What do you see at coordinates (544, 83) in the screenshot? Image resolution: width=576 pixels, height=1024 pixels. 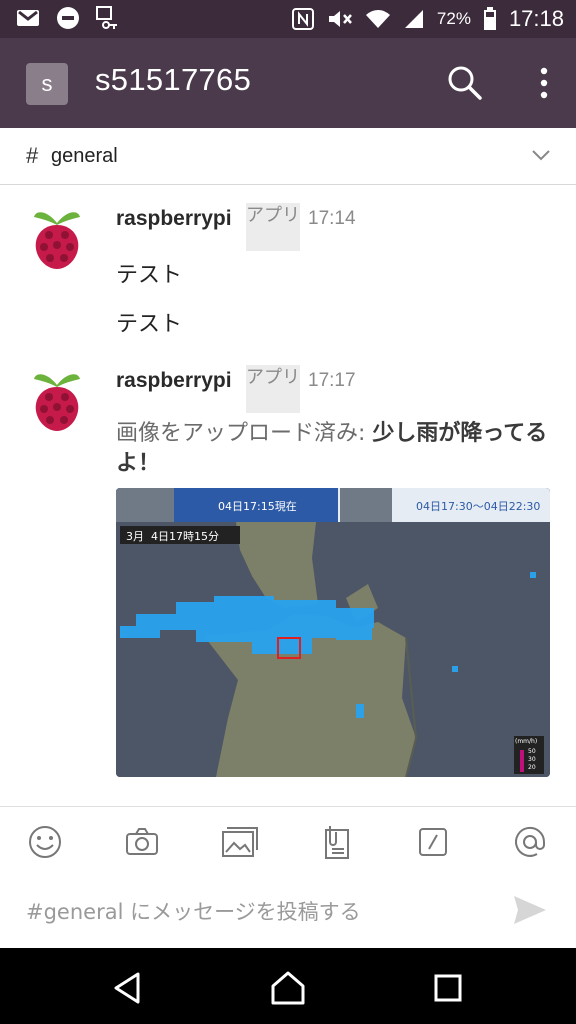 I see `overflow-menu-icon` at bounding box center [544, 83].